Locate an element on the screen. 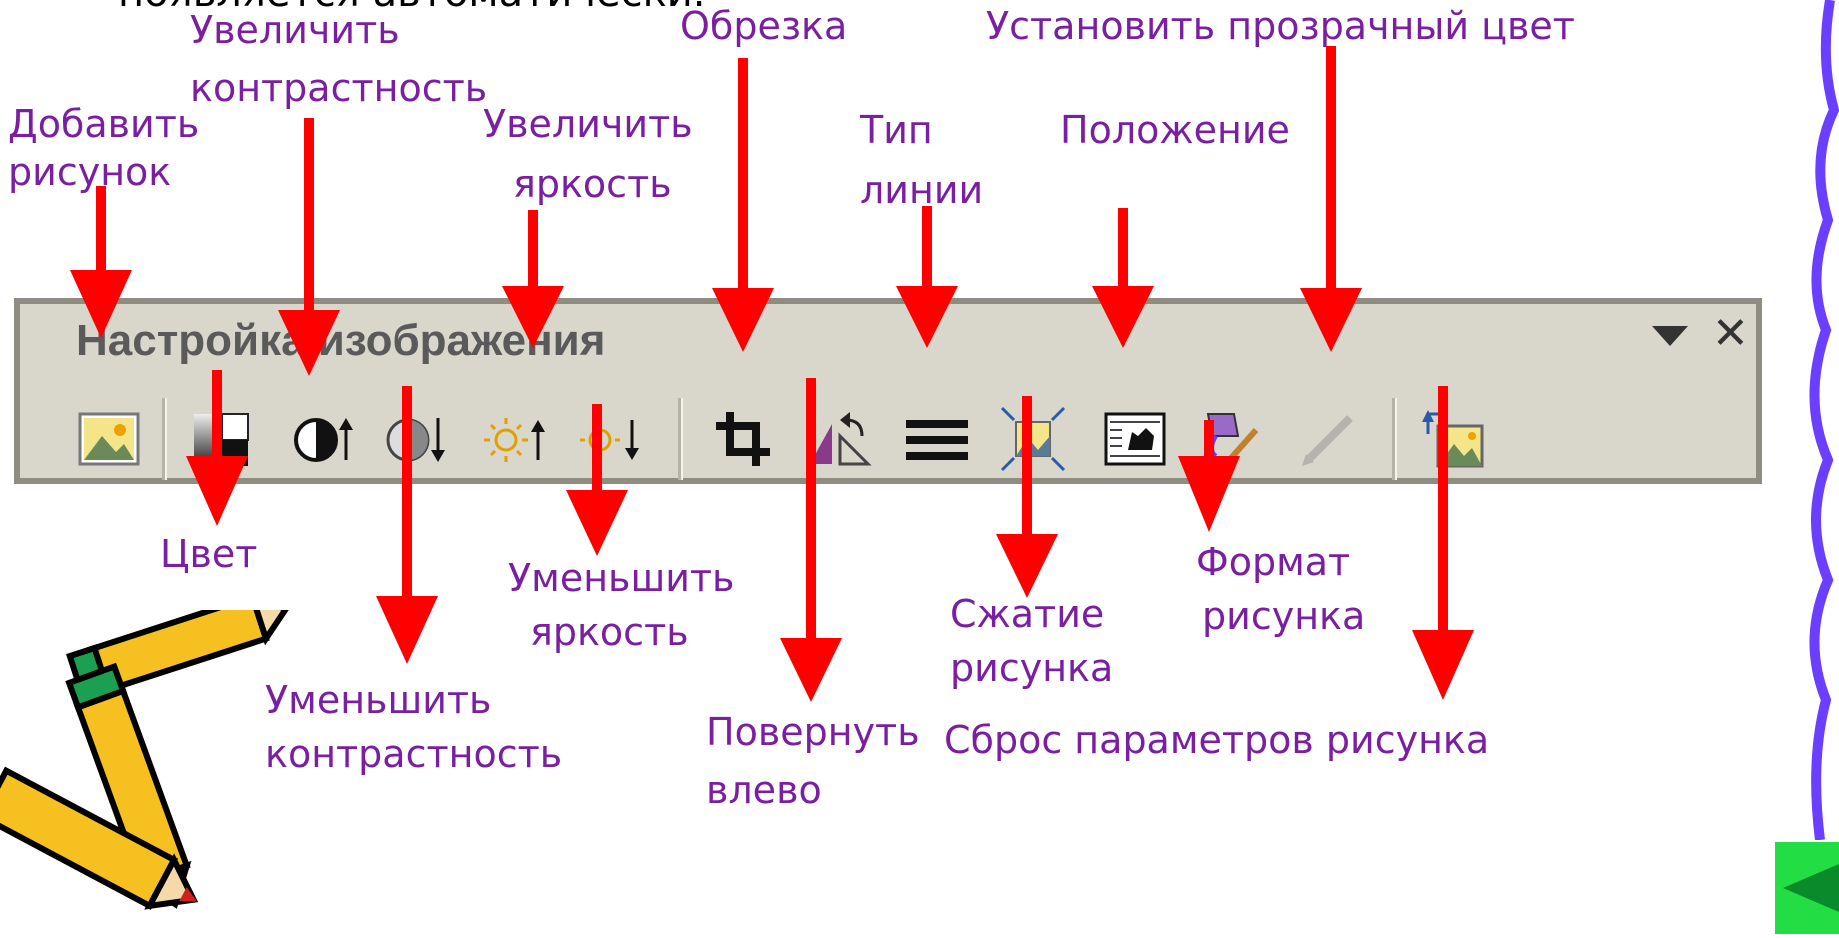 The height and width of the screenshot is (938, 1839). back-arrow-icon is located at coordinates (1811, 888).